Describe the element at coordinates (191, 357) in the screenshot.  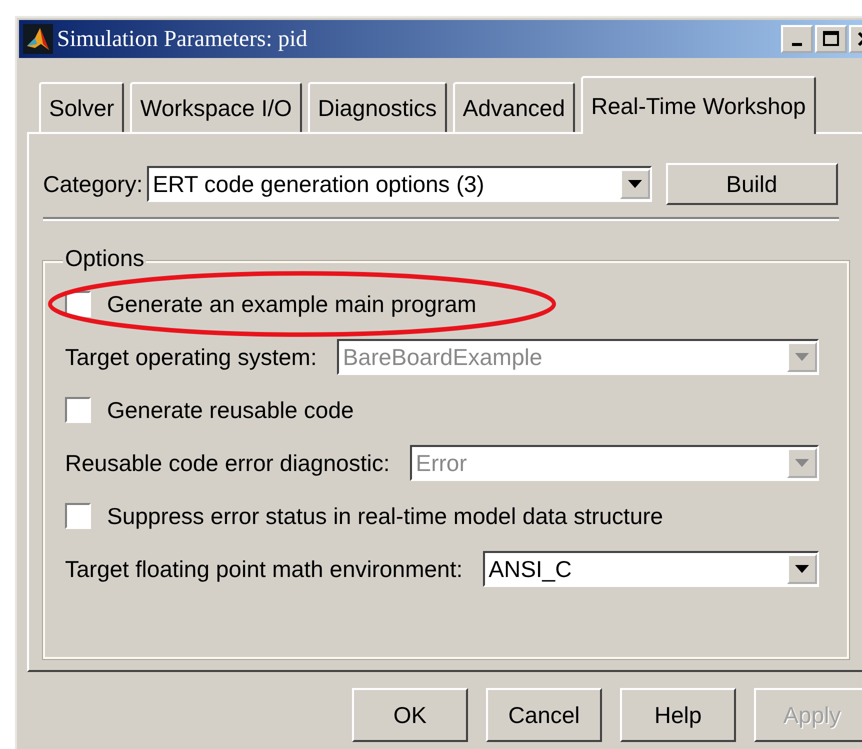
I see `field-label: Target operating system:` at that location.